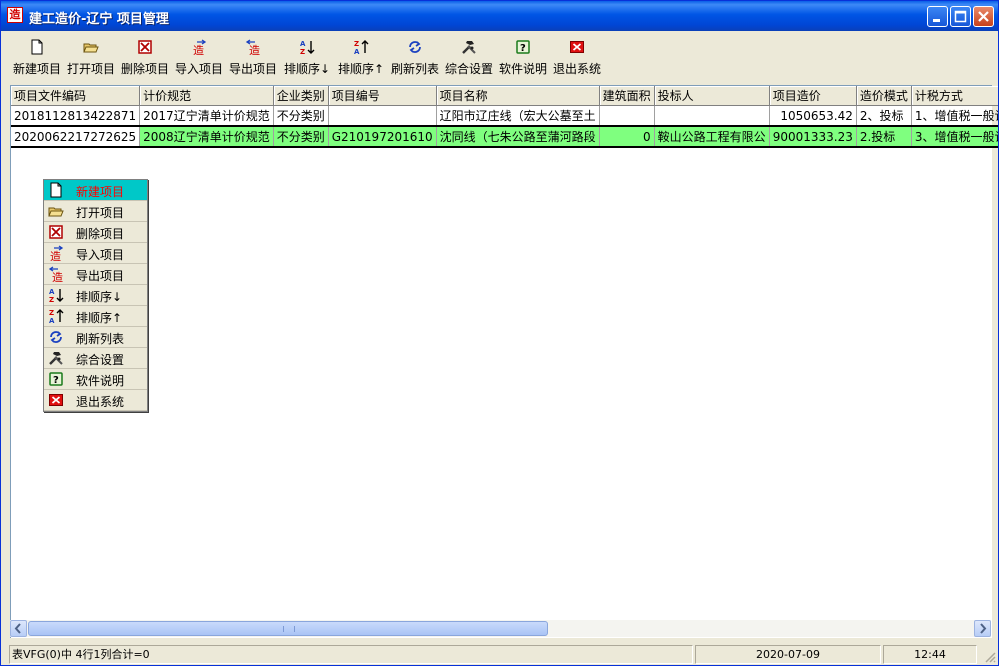 This screenshot has width=999, height=666. Describe the element at coordinates (468, 69) in the screenshot. I see `toolbar-button-label: 综合设置` at that location.